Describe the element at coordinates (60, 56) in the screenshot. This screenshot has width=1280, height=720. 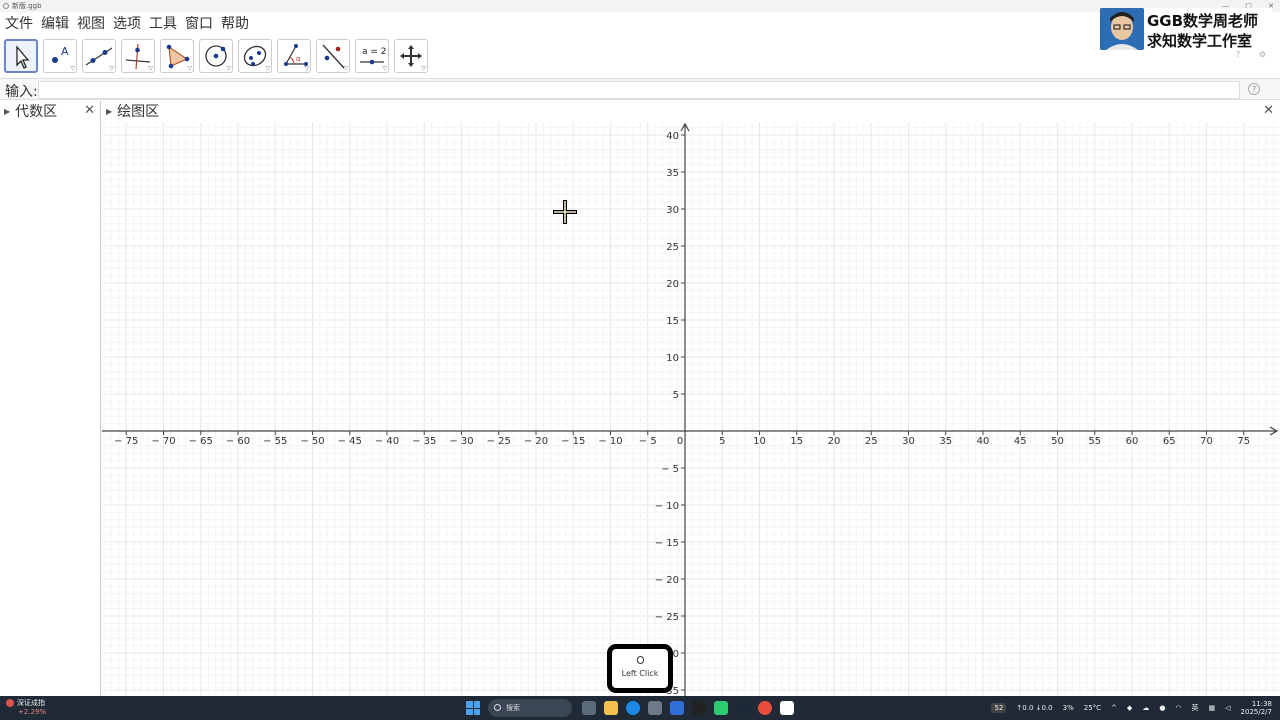
I see `point-tool: A ▽` at that location.